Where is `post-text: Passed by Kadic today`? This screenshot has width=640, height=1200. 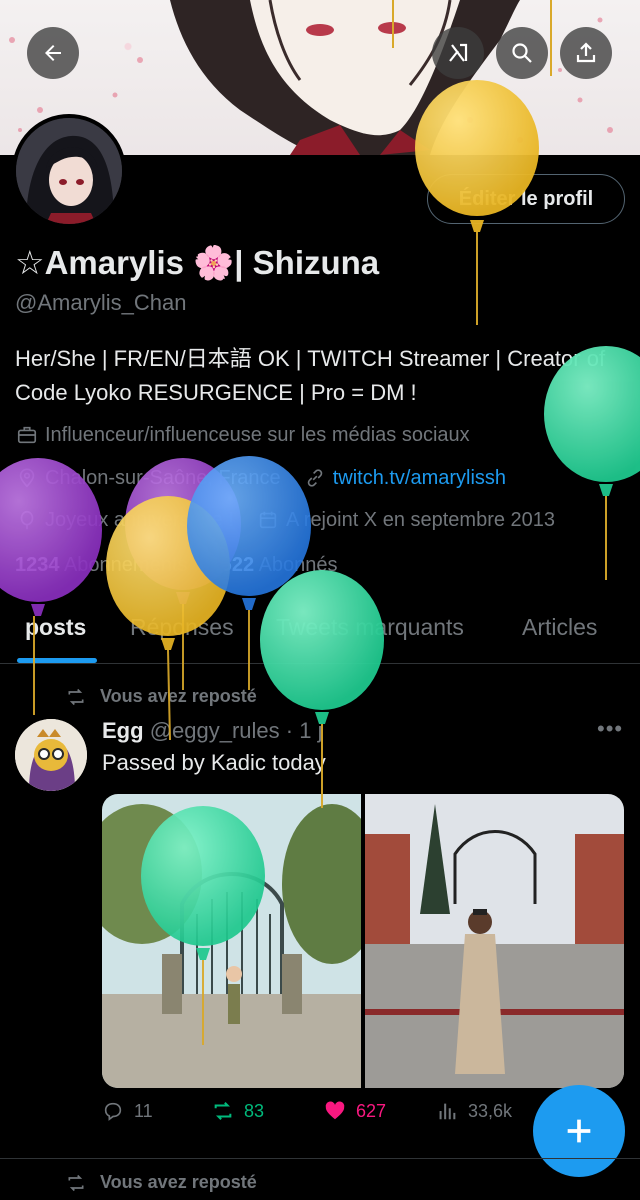 post-text: Passed by Kadic today is located at coordinates (214, 762).